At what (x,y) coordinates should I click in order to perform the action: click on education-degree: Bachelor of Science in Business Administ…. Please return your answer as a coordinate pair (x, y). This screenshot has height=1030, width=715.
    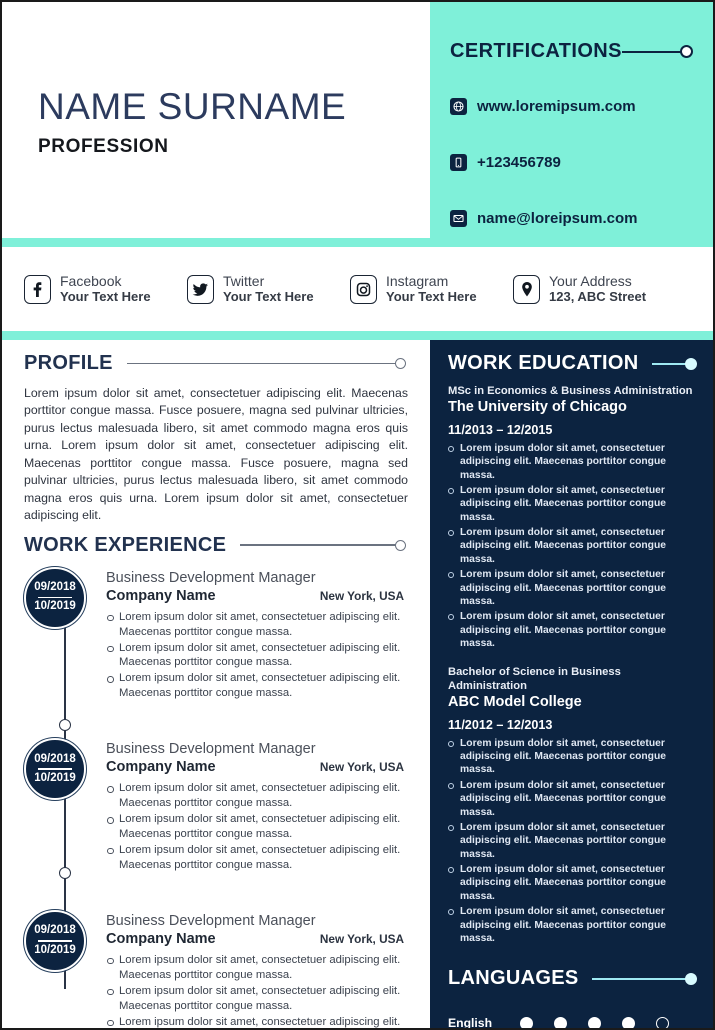
    Looking at the image, I should click on (534, 679).